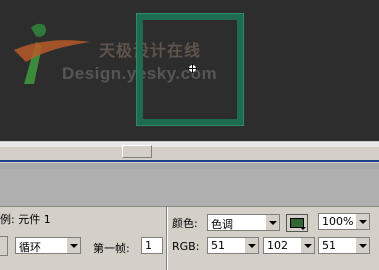 This screenshot has height=270, width=379. Describe the element at coordinates (189, 161) in the screenshot. I see `panel-divider` at that location.